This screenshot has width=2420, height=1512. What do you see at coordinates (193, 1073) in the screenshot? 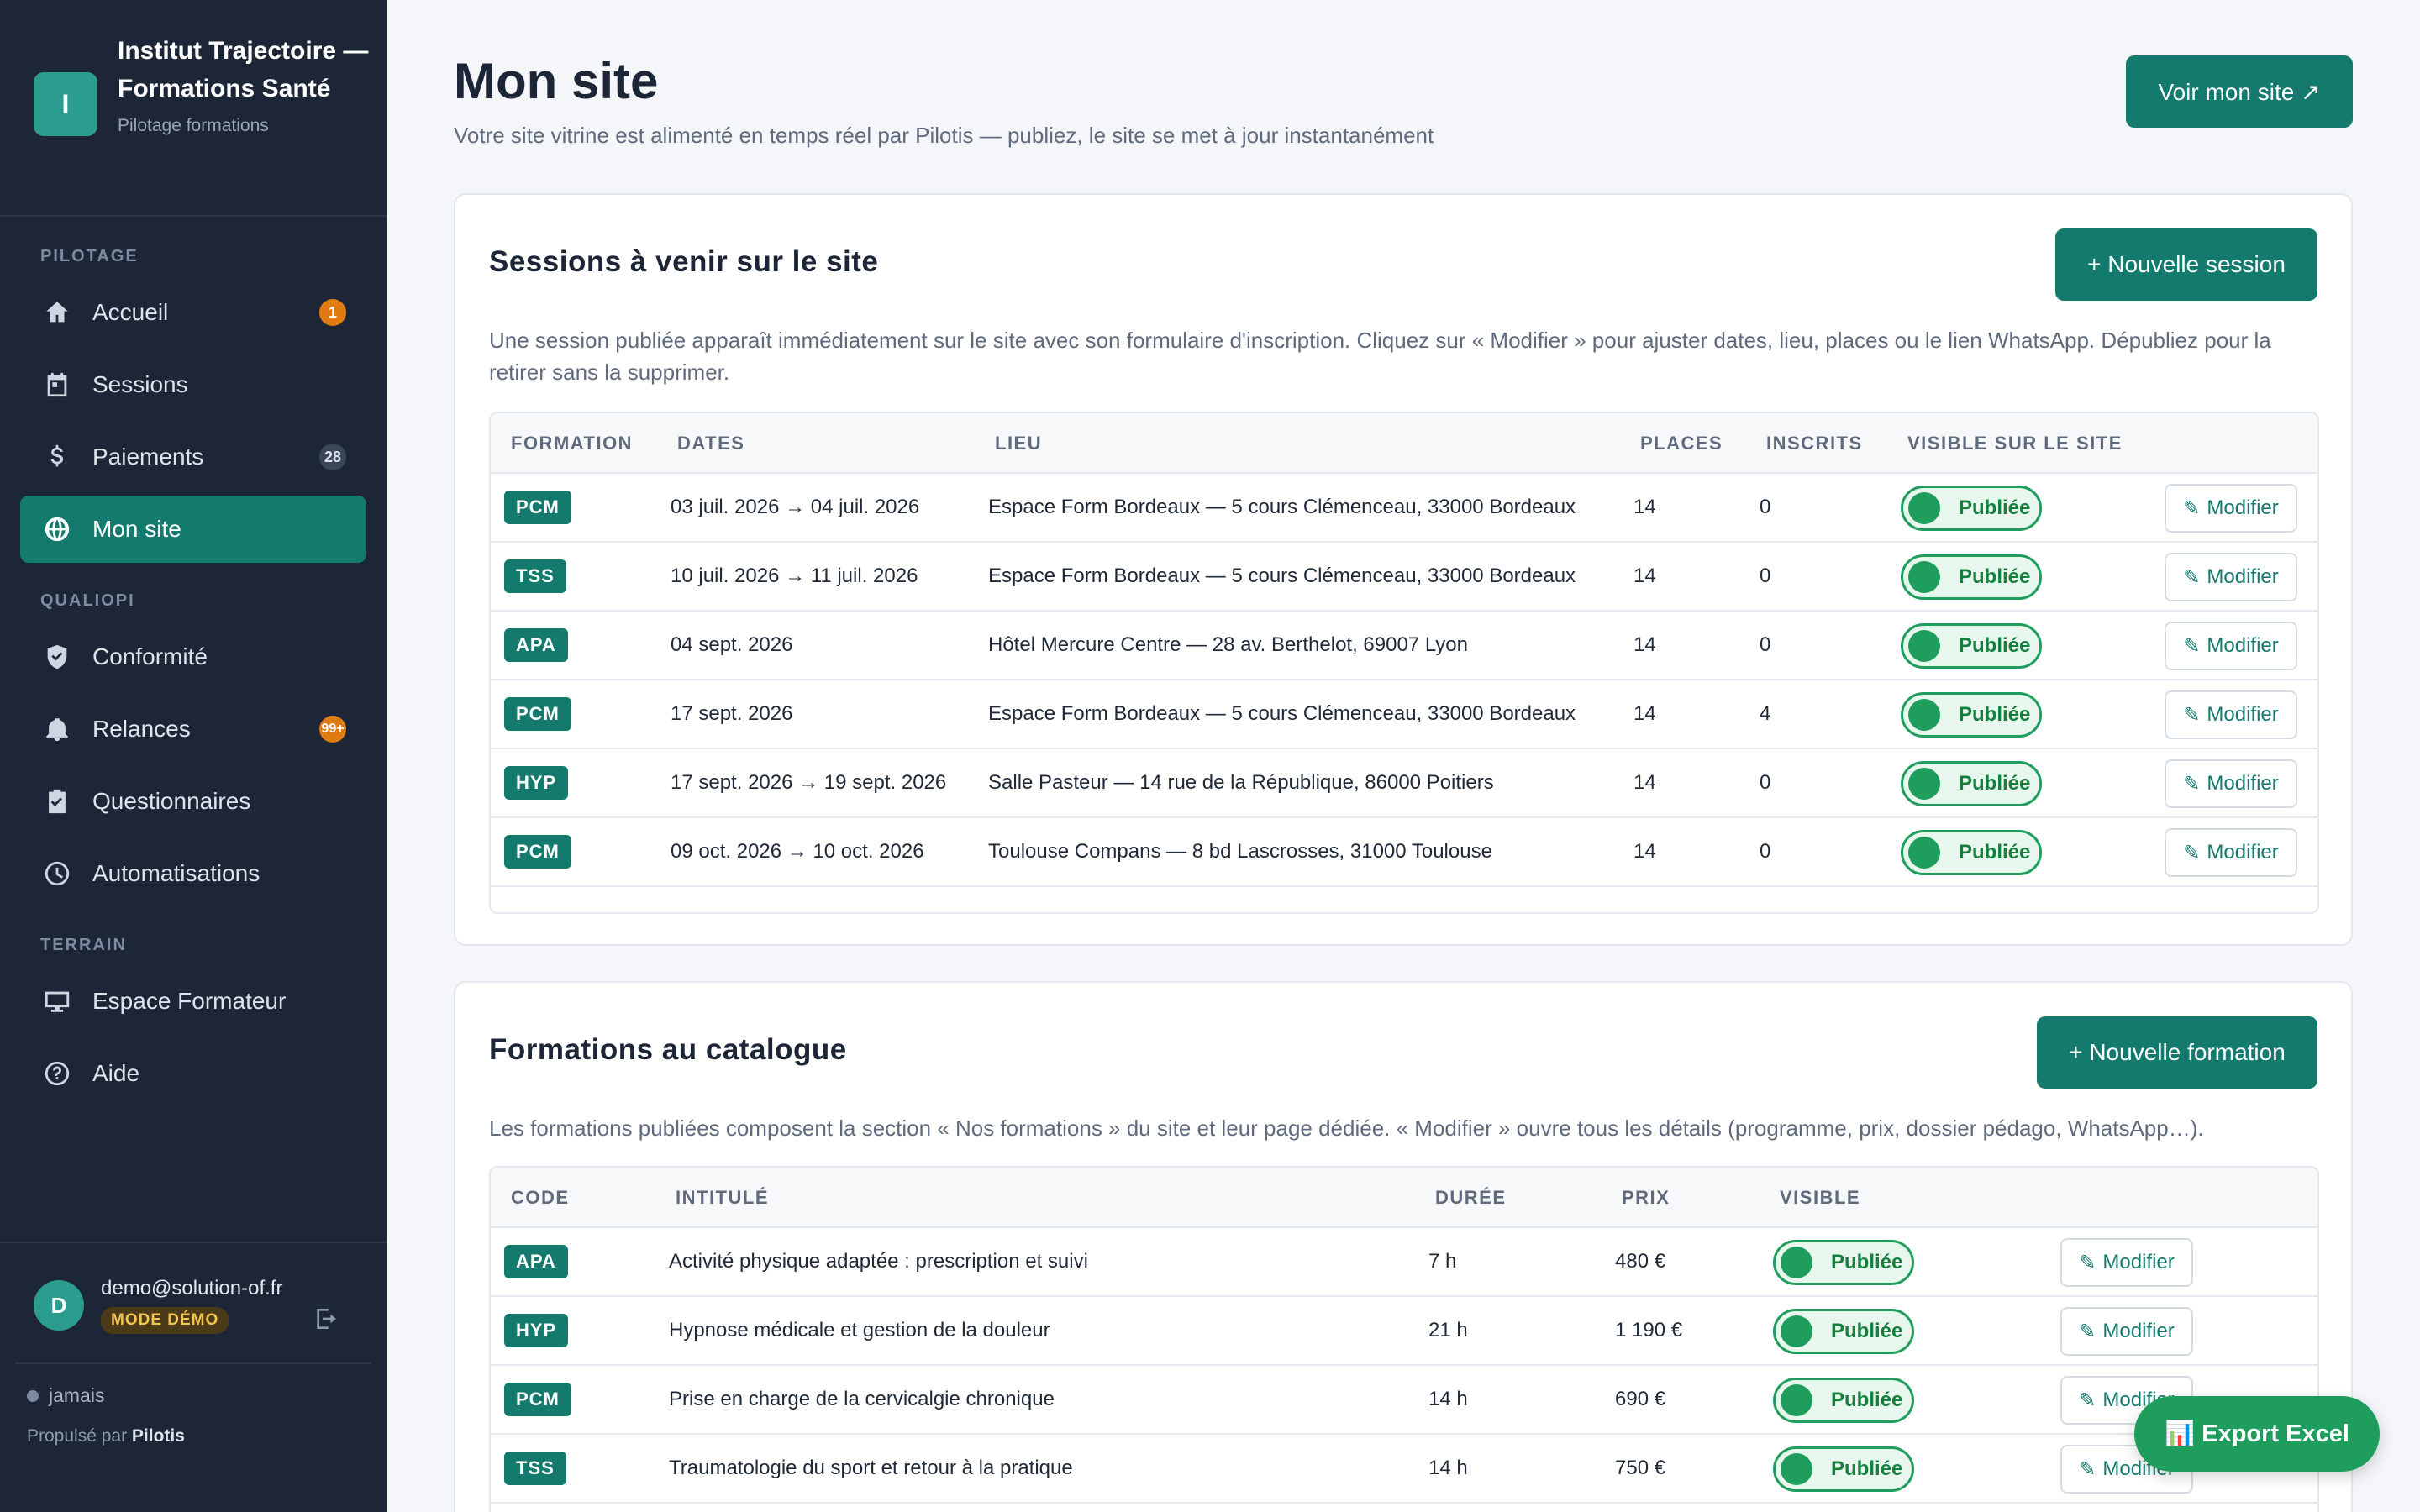
I see `sidebar-item-aide: Aide` at bounding box center [193, 1073].